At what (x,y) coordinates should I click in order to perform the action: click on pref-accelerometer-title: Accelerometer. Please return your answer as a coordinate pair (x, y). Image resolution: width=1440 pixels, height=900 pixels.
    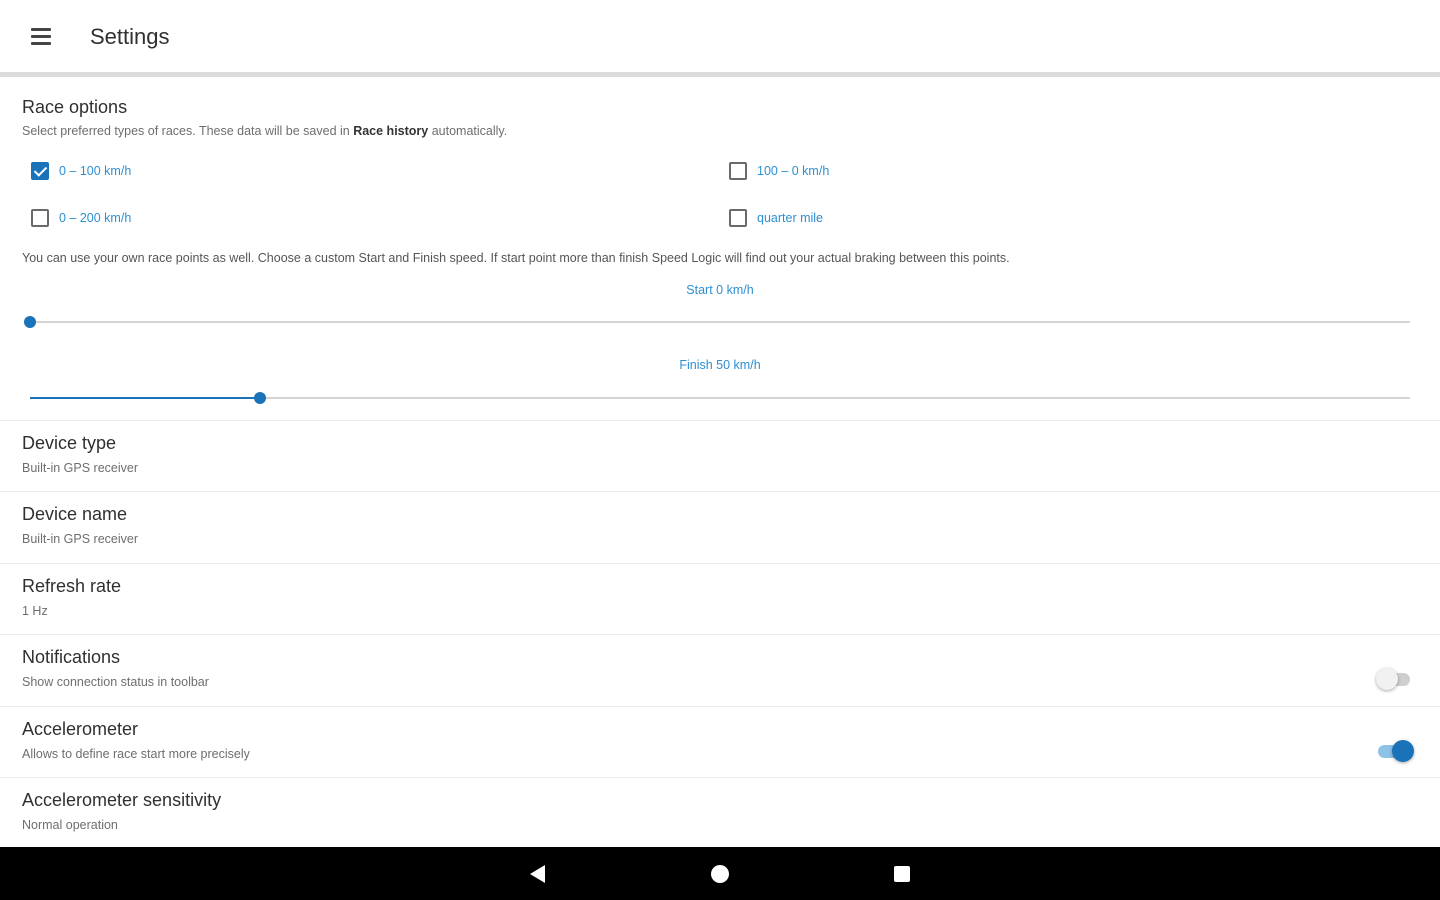
    Looking at the image, I should click on (80, 729).